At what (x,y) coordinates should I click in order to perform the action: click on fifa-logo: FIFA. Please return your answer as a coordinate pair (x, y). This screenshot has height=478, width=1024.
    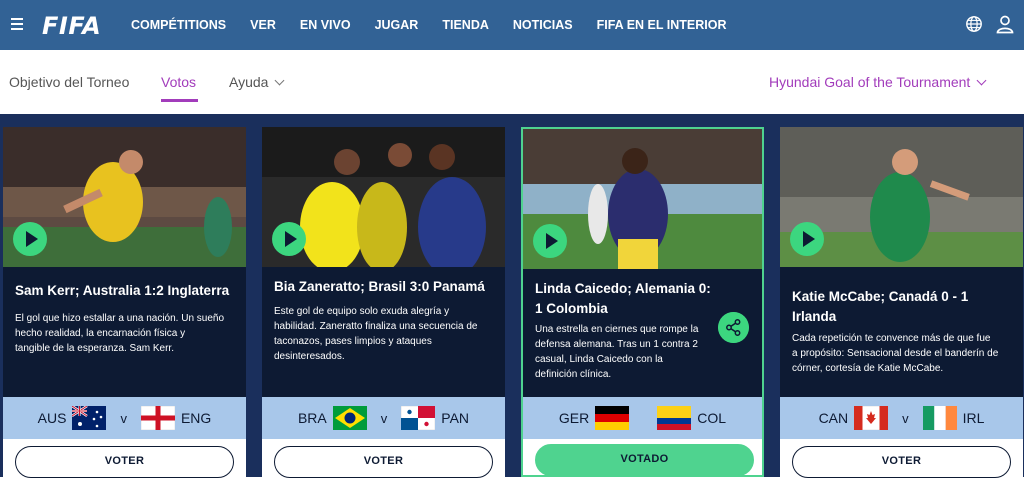
    Looking at the image, I should click on (71, 26).